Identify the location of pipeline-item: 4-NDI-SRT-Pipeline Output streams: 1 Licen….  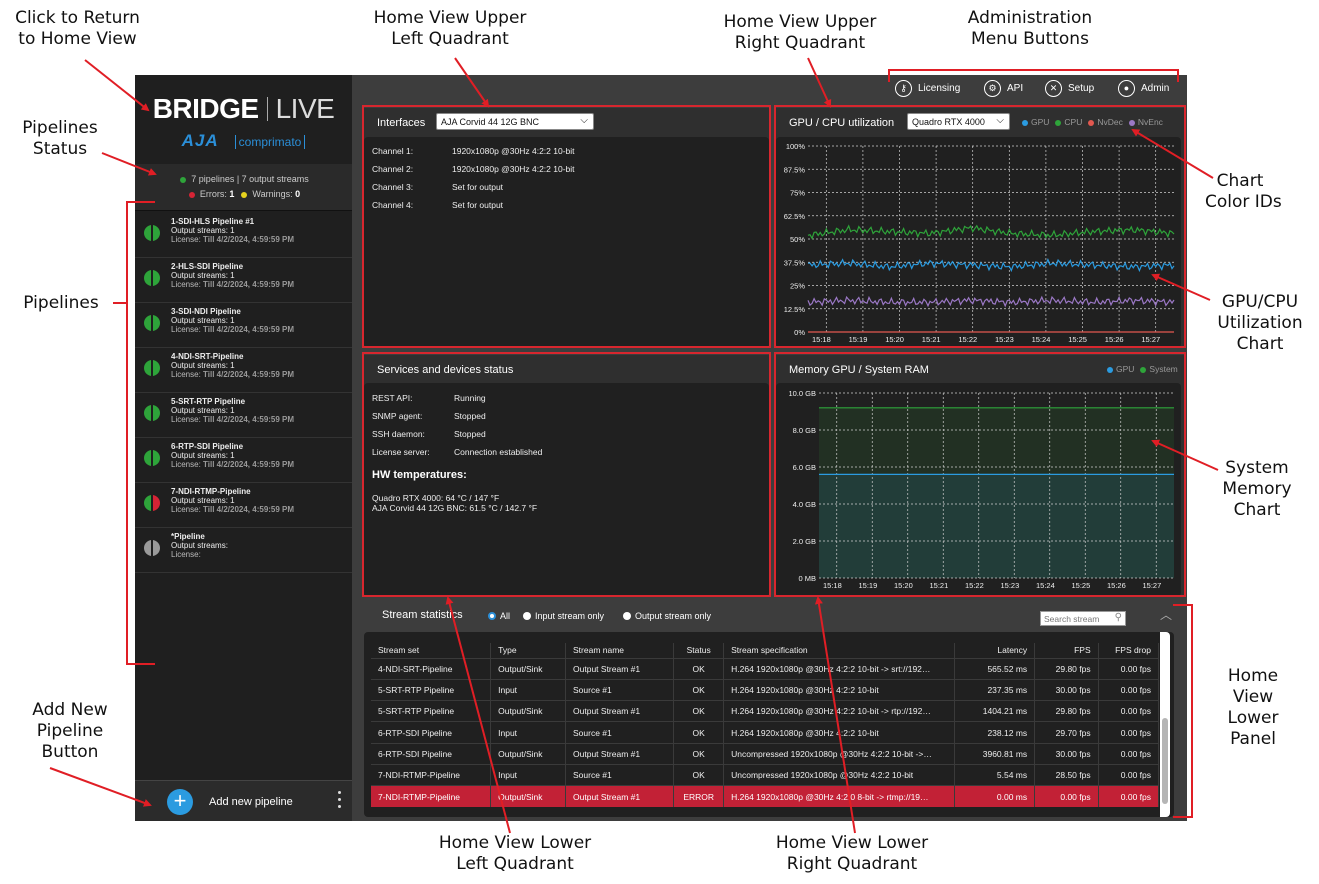
(243, 370).